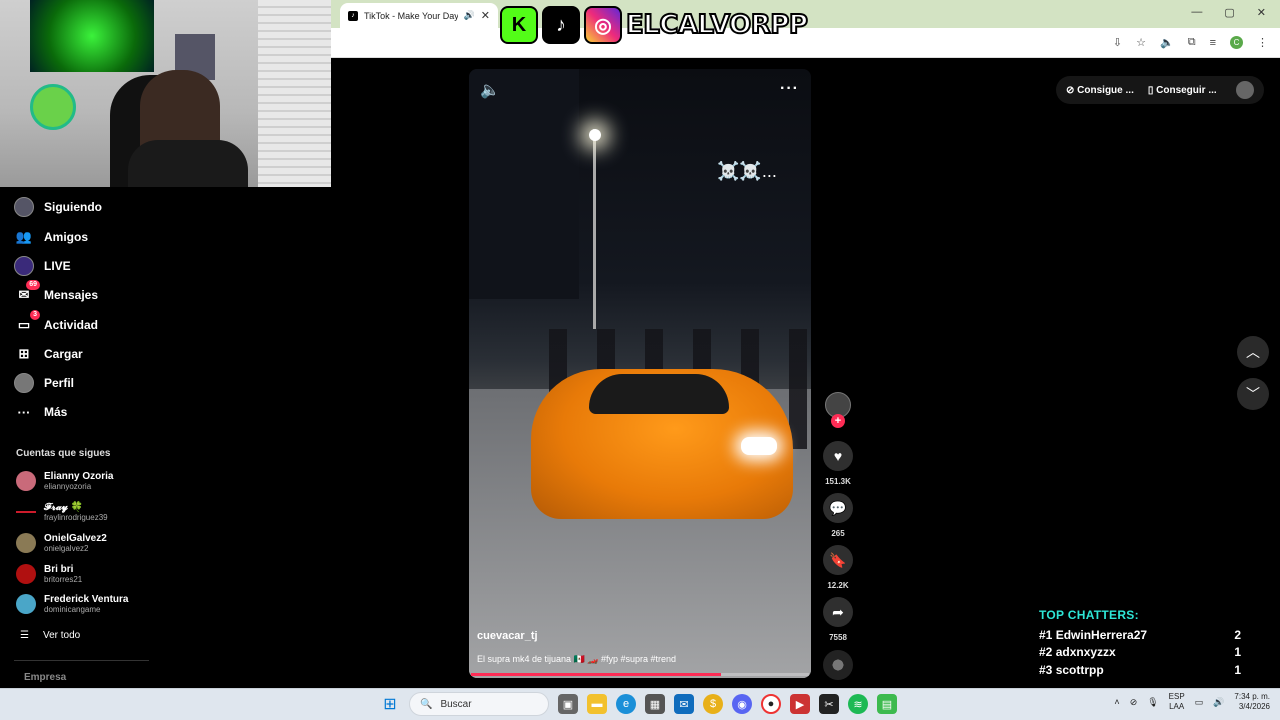 The width and height of the screenshot is (1280, 720). Describe the element at coordinates (35, 315) in the screenshot. I see `activity-badge: 3` at that location.